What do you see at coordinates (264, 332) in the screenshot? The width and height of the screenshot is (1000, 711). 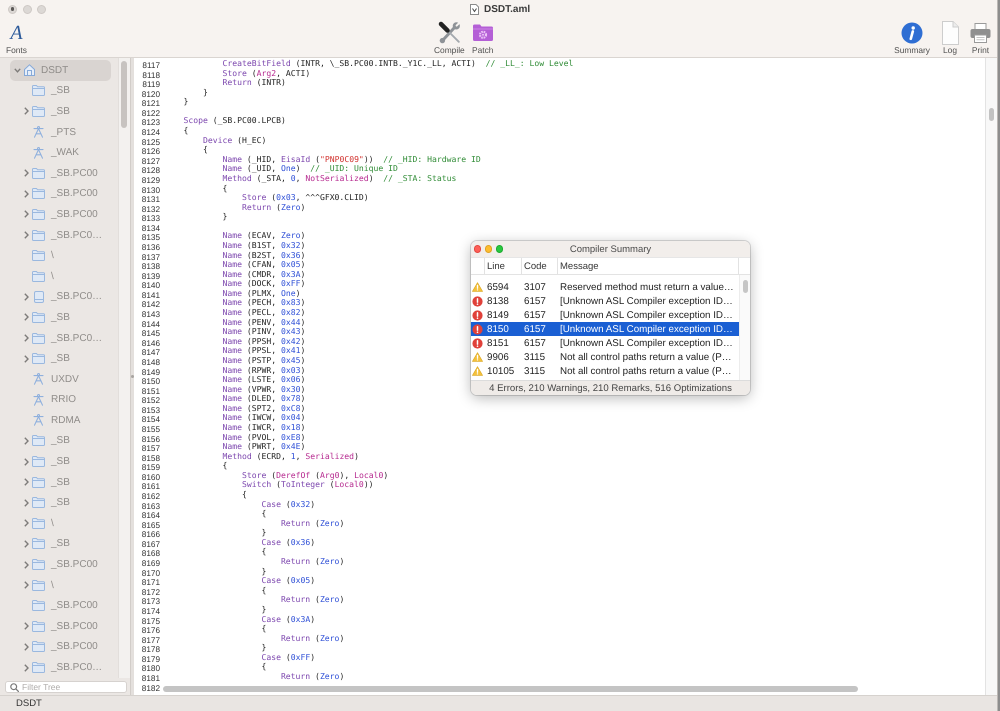 I see `code-line: Name (PINV, 0x43)` at bounding box center [264, 332].